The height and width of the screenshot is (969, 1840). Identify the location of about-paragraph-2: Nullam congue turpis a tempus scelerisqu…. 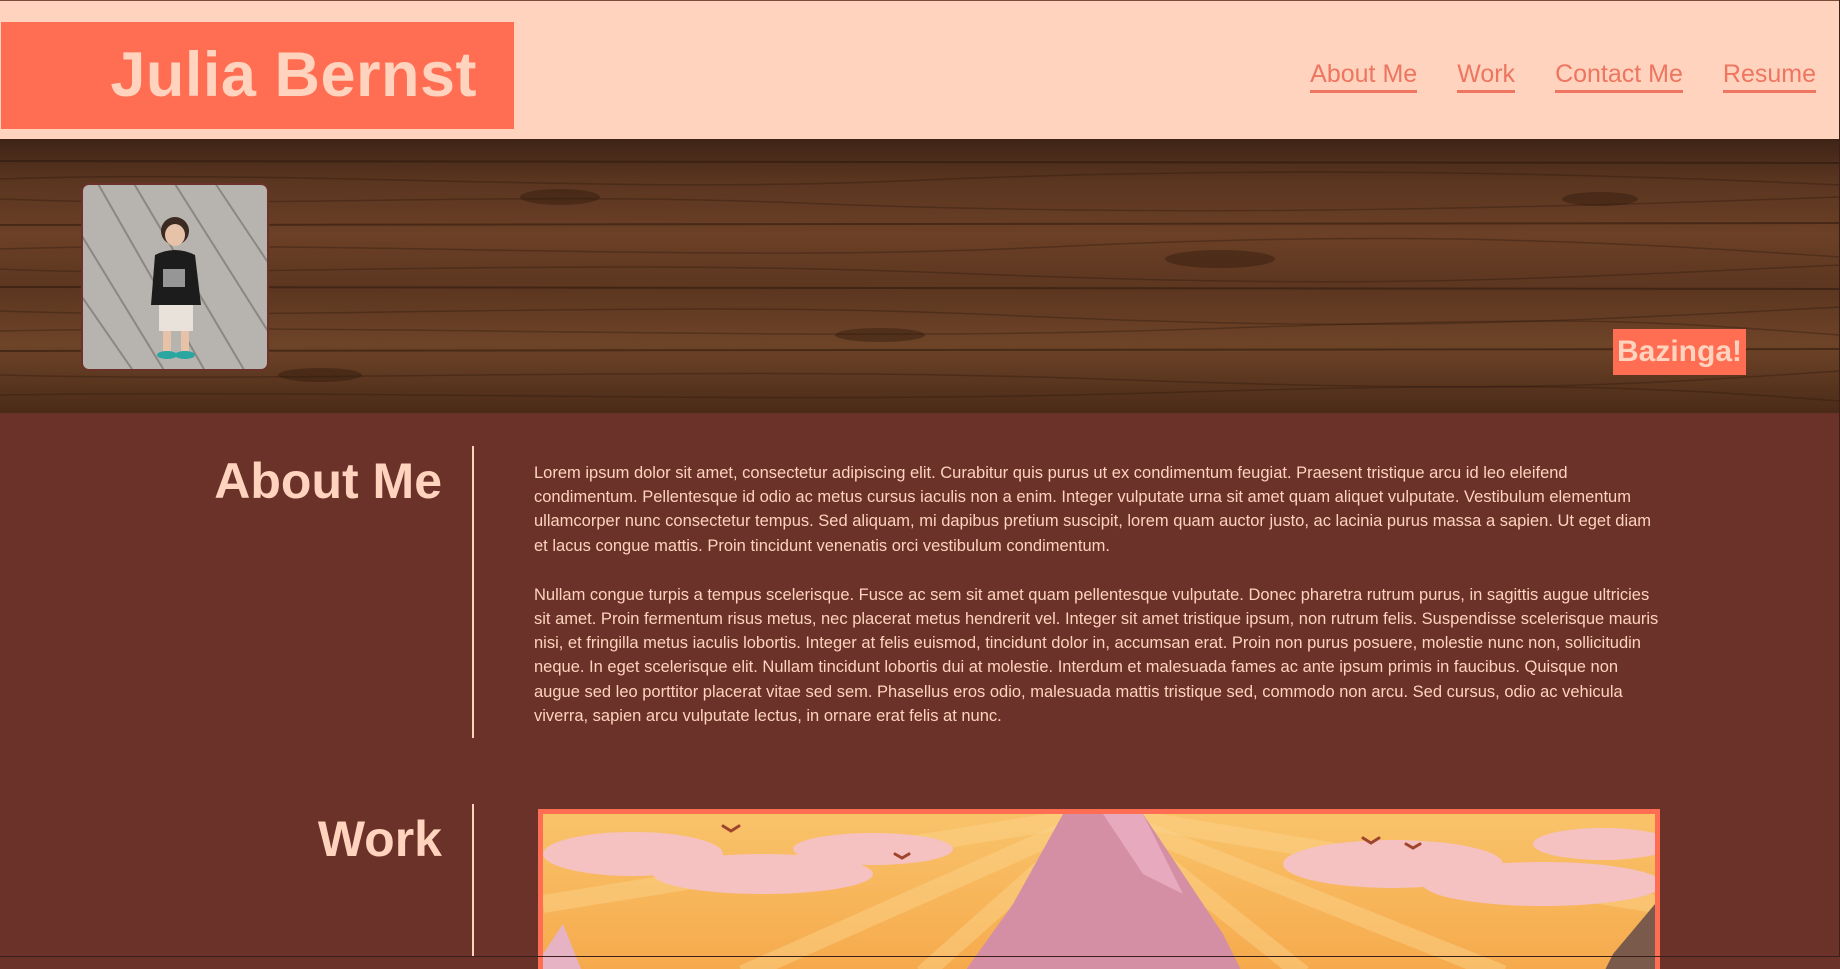
(1096, 655).